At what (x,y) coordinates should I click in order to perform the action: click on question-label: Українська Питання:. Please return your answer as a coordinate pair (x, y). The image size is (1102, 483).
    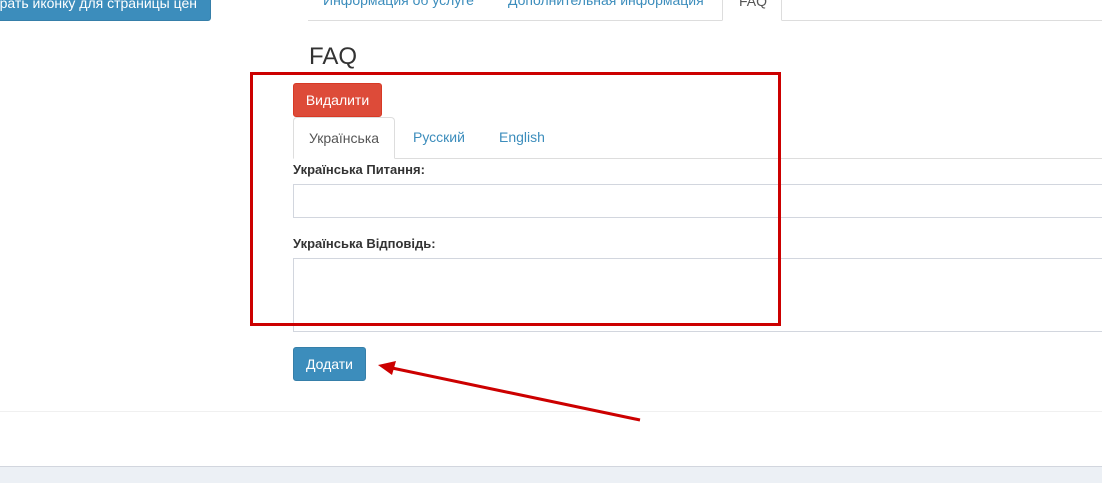
    Looking at the image, I should click on (359, 169).